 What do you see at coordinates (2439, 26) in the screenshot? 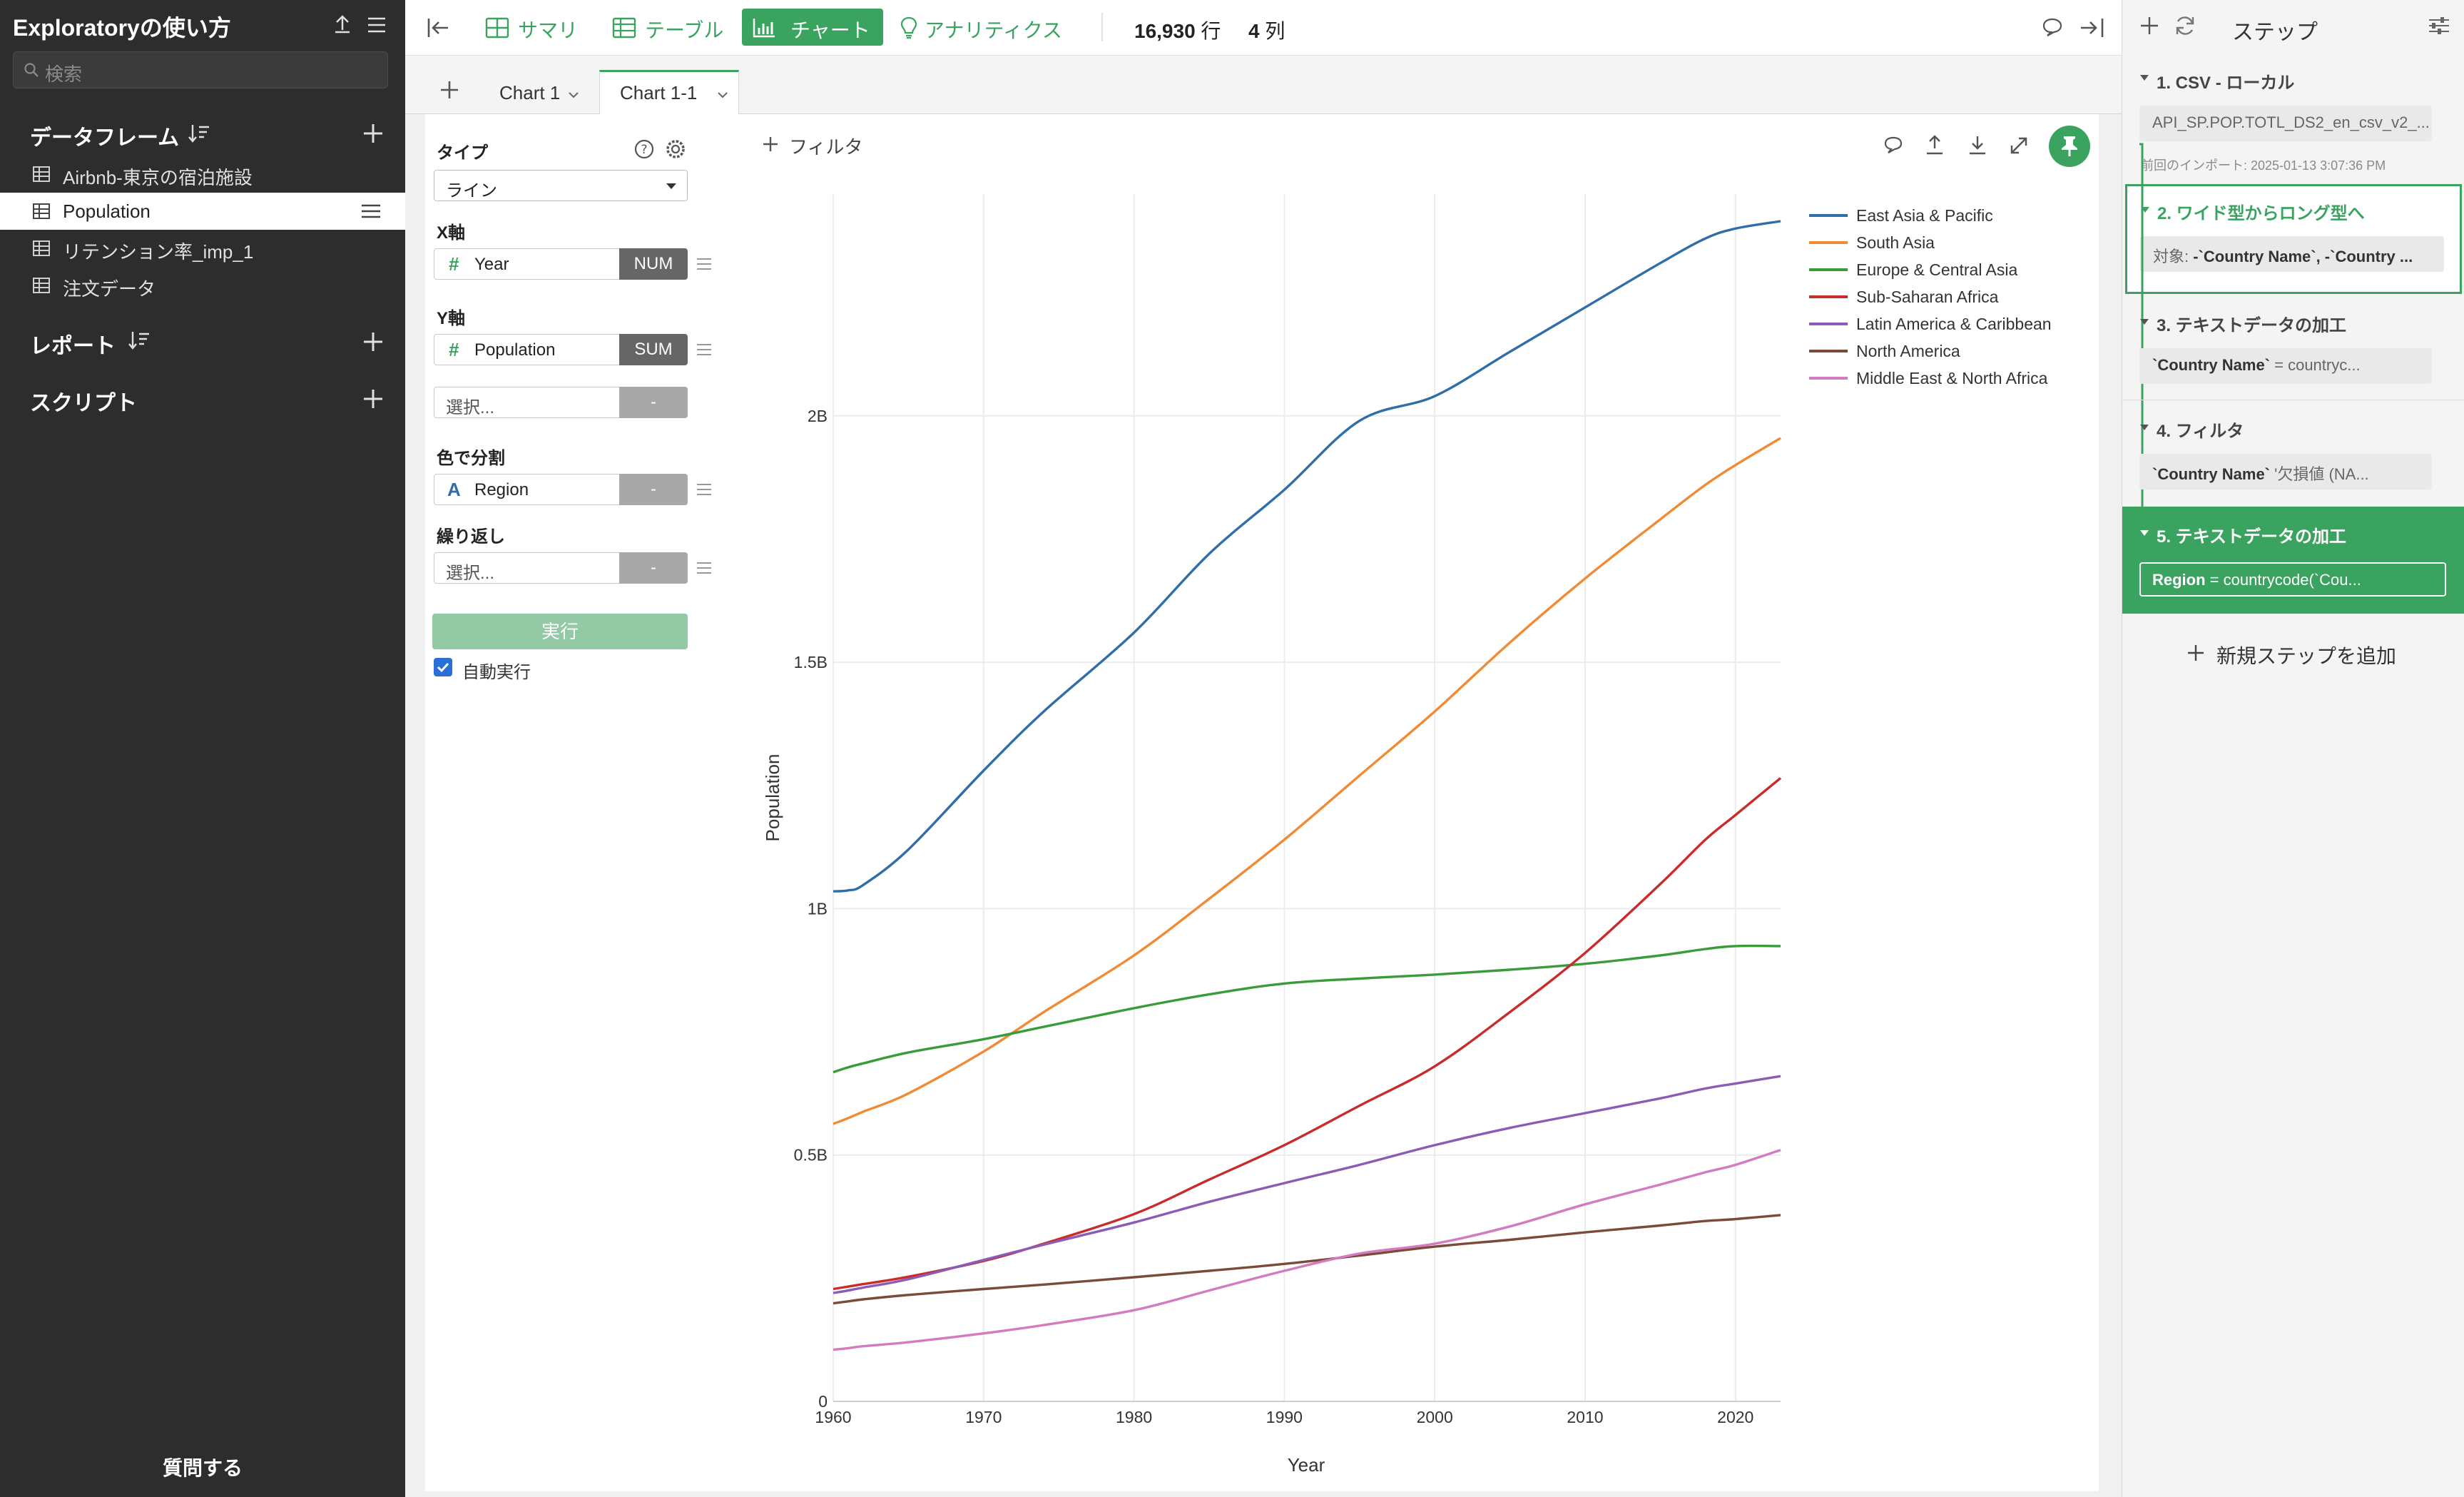
I see `settings-sliders-icon` at bounding box center [2439, 26].